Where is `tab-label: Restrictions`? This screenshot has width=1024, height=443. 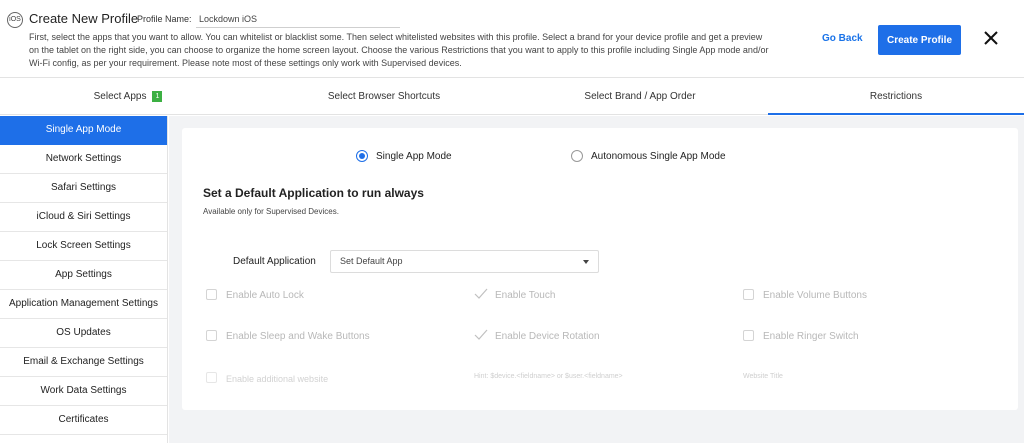 tab-label: Restrictions is located at coordinates (896, 96).